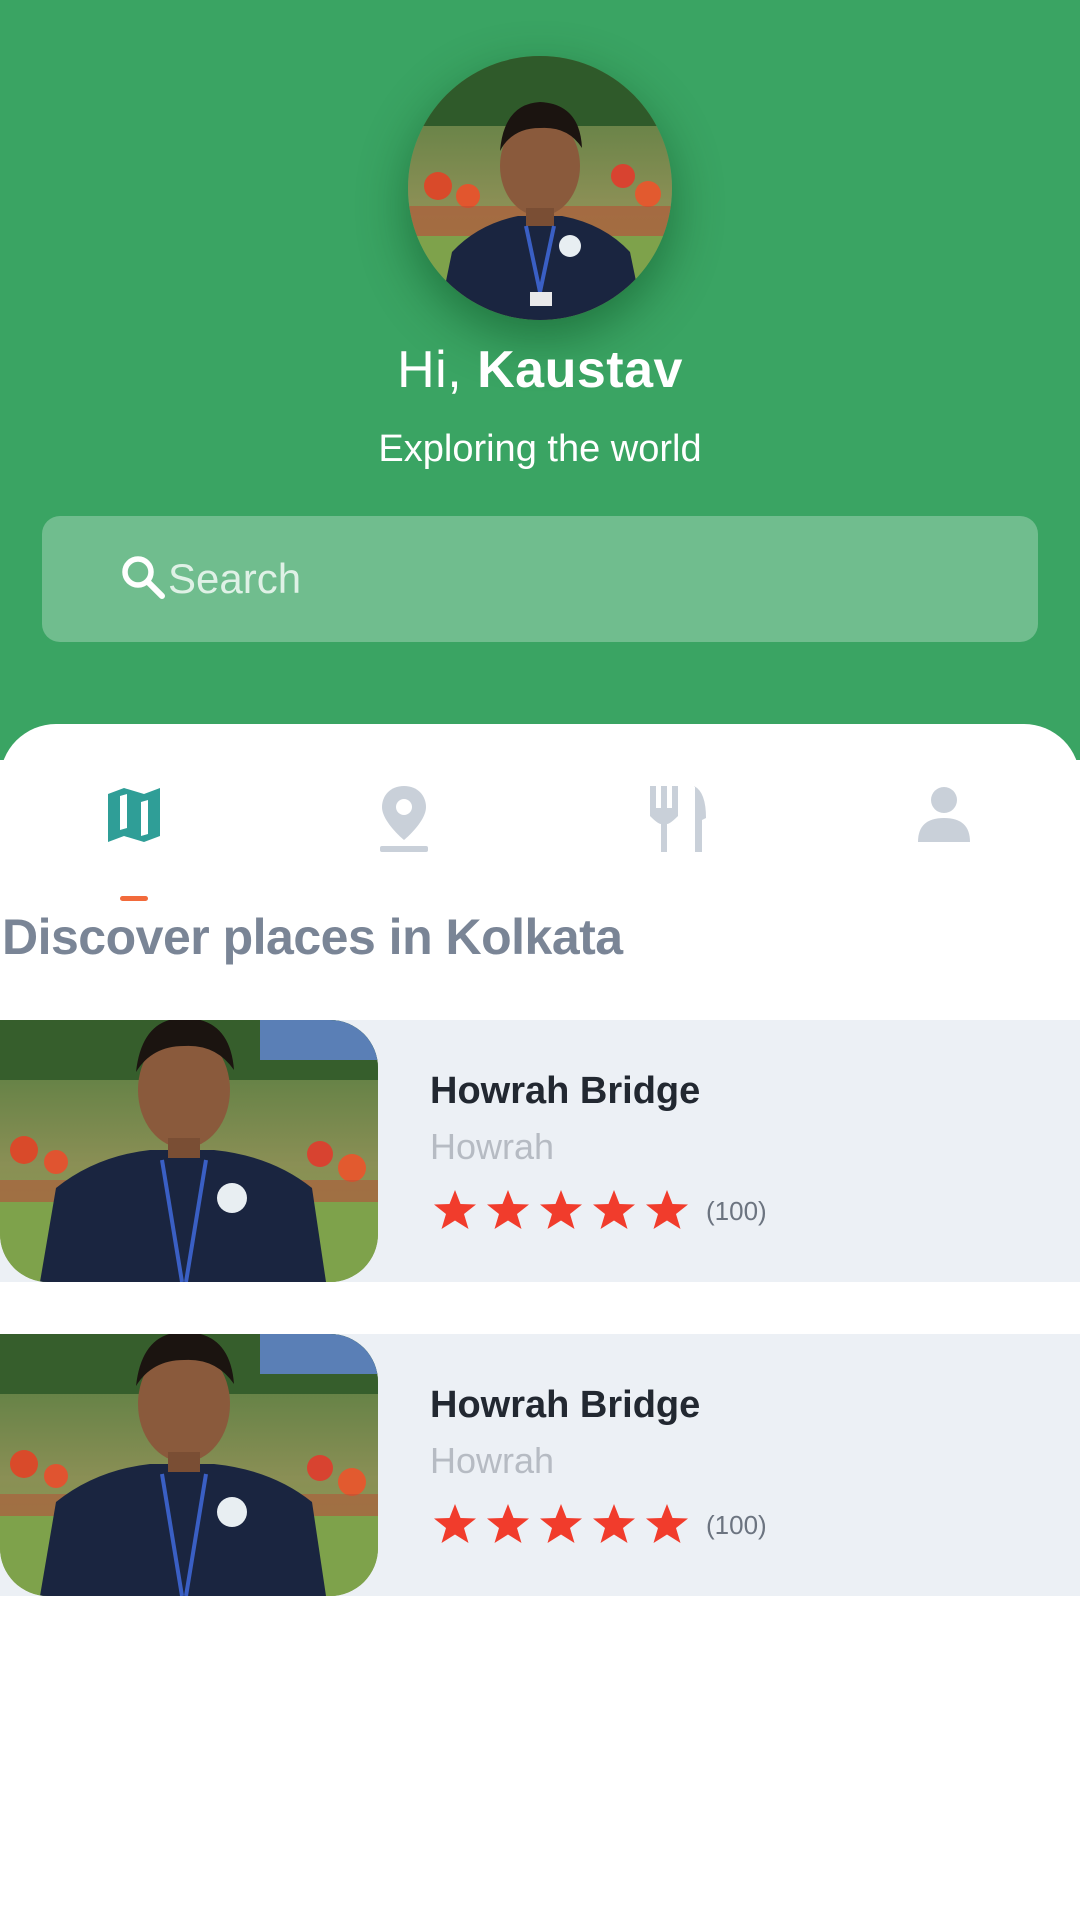 Image resolution: width=1080 pixels, height=1920 pixels. Describe the element at coordinates (143, 577) in the screenshot. I see `search-icon` at that location.